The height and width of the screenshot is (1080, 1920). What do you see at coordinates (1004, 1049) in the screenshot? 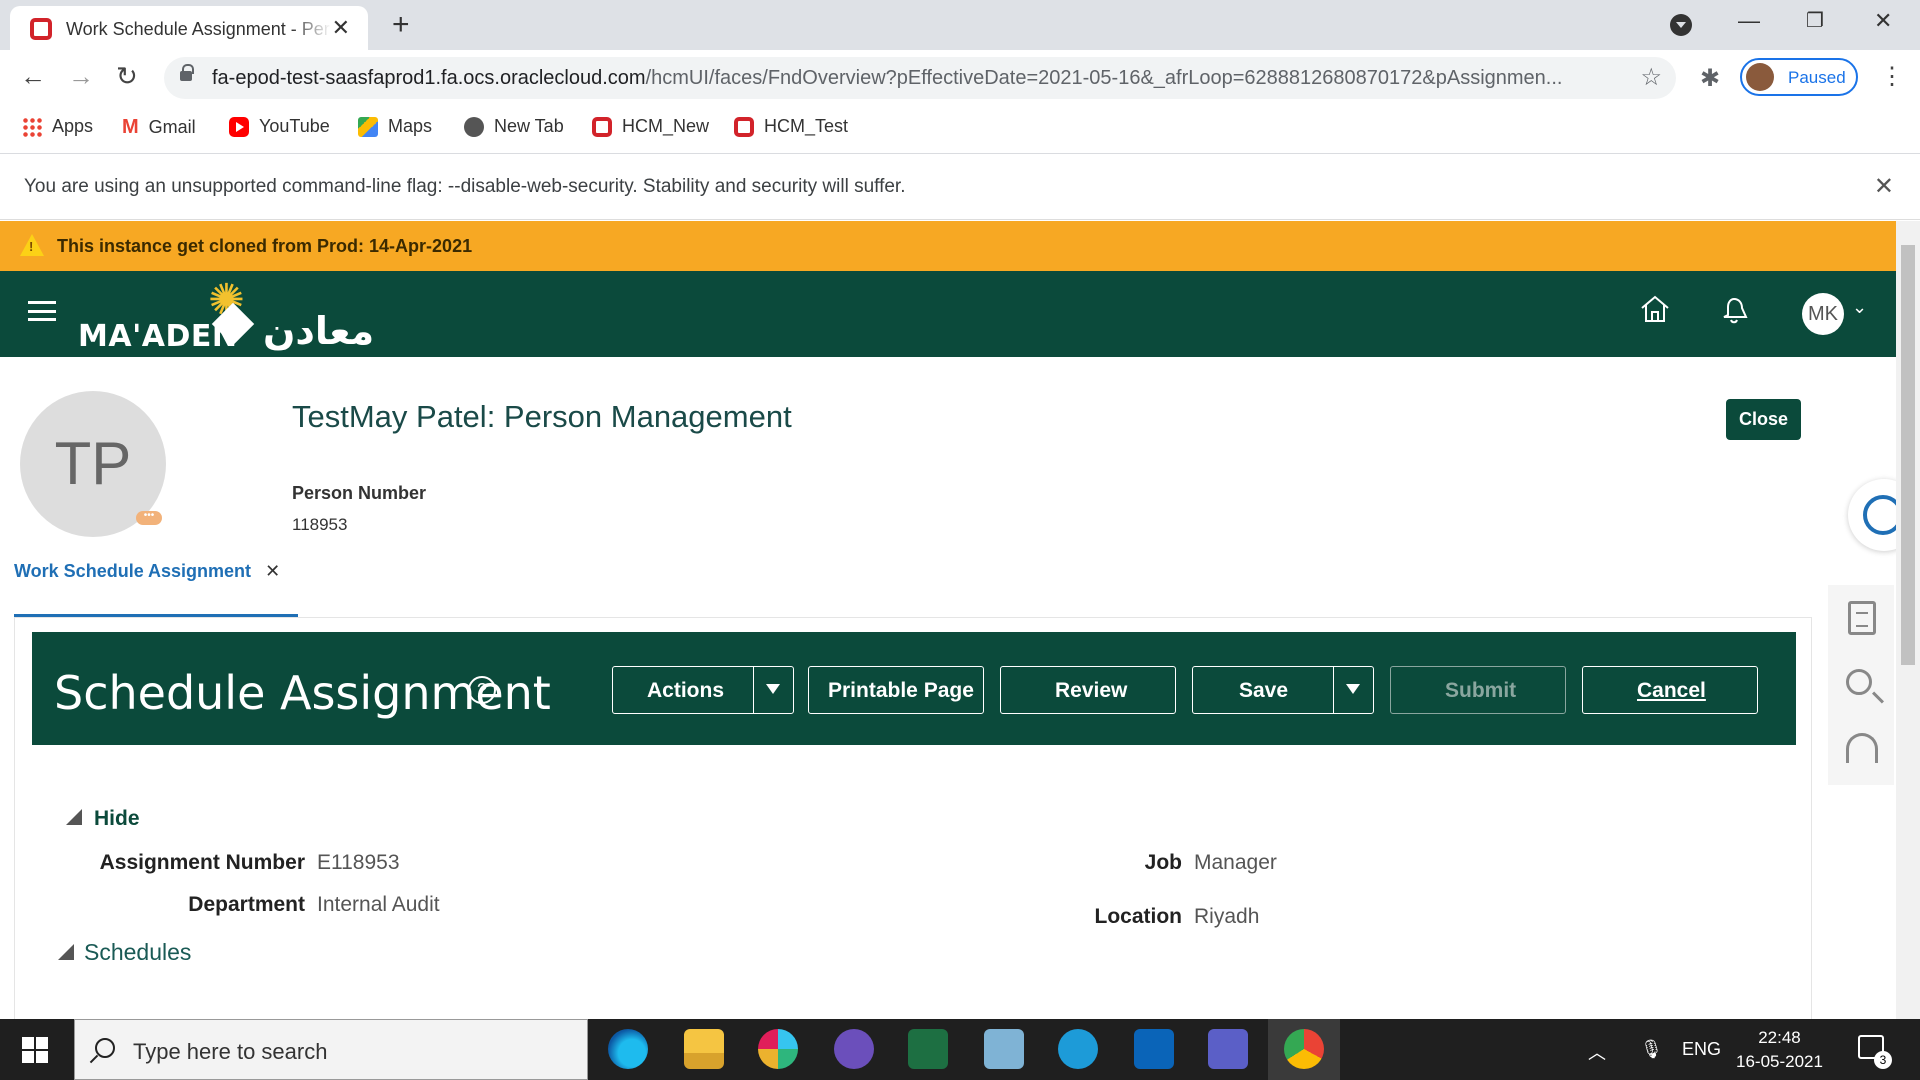
I see `notepad-icon` at bounding box center [1004, 1049].